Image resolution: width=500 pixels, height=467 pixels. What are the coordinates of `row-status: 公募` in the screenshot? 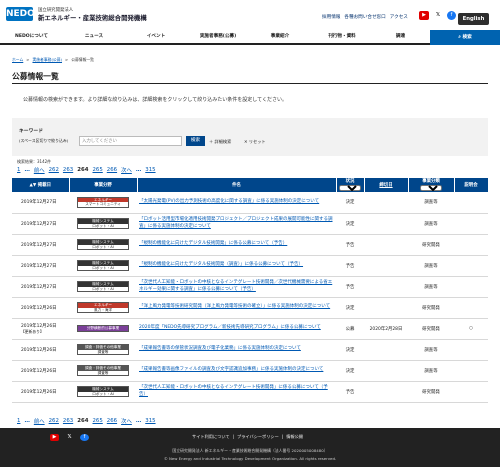 It's located at (350, 329).